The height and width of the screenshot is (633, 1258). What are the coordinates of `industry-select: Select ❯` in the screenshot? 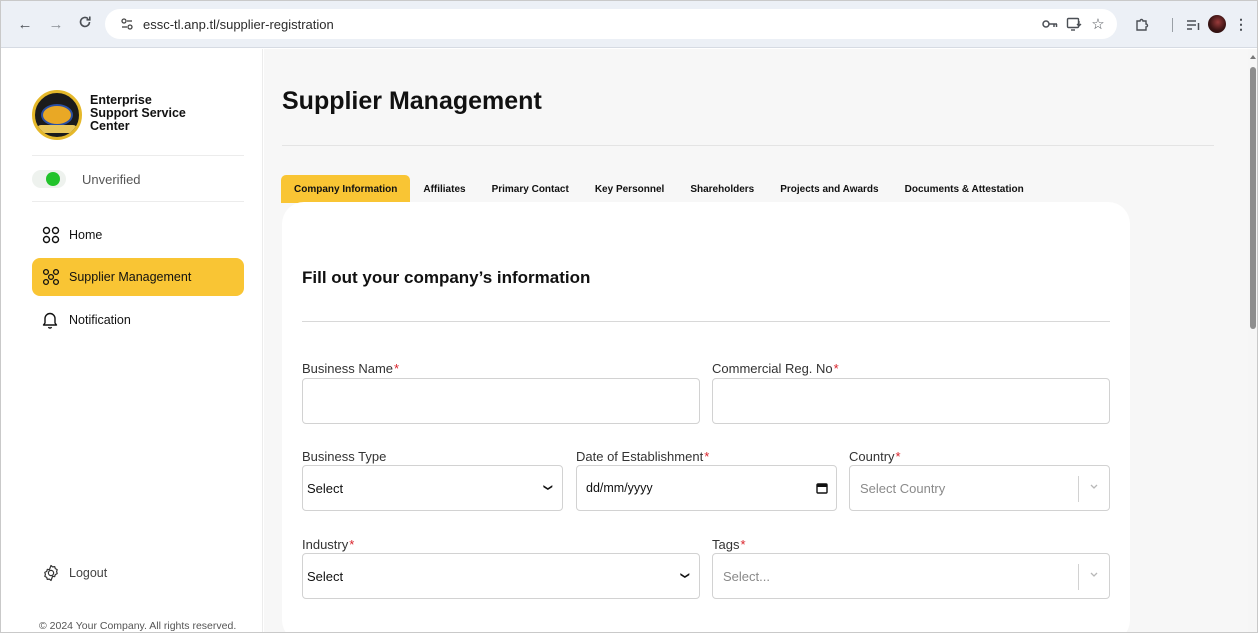 It's located at (501, 576).